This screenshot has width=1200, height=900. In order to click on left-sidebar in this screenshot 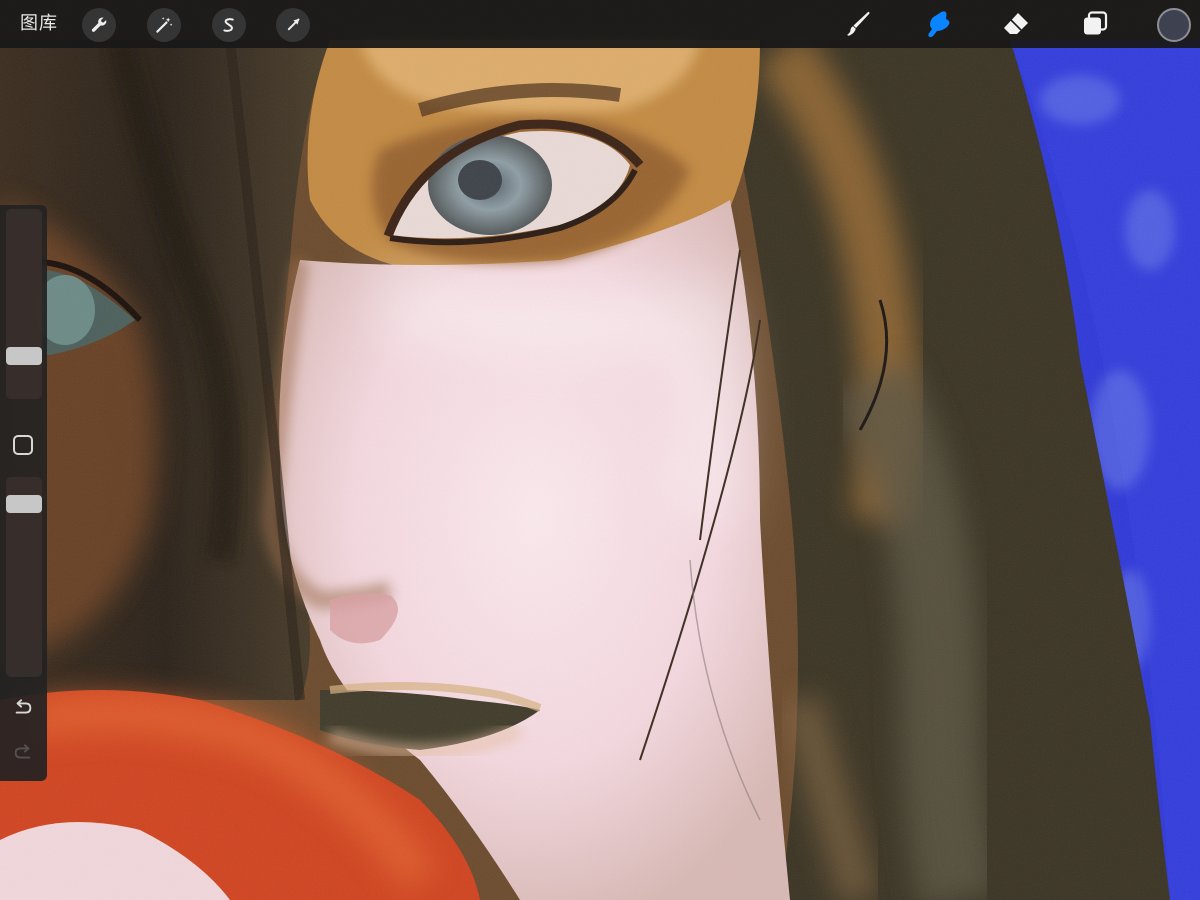, I will do `click(23, 493)`.